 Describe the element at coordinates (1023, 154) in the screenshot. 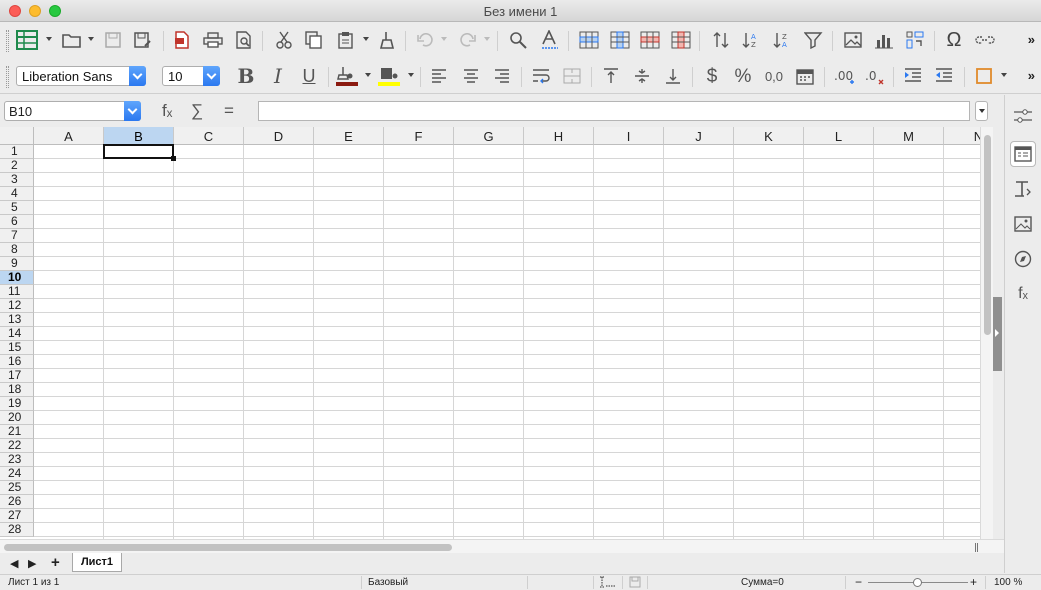

I see `properties-icon` at that location.